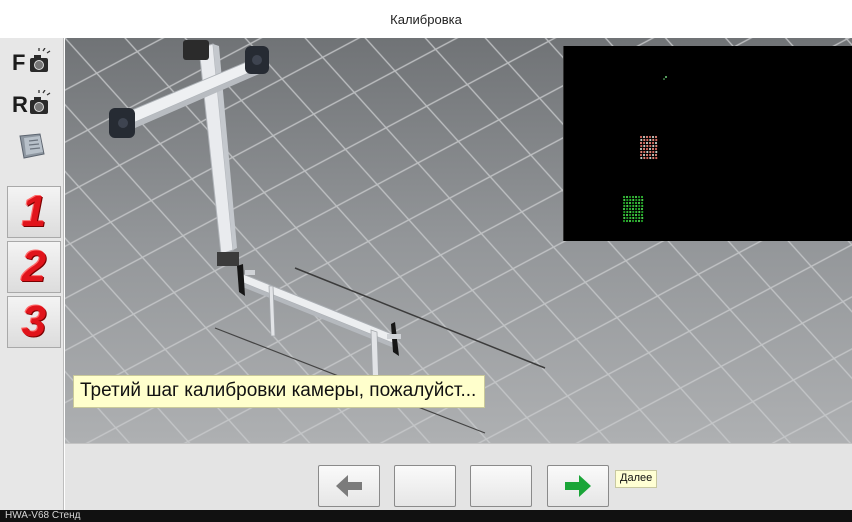 The height and width of the screenshot is (522, 852). What do you see at coordinates (648, 147) in the screenshot?
I see `target-dots-red` at bounding box center [648, 147].